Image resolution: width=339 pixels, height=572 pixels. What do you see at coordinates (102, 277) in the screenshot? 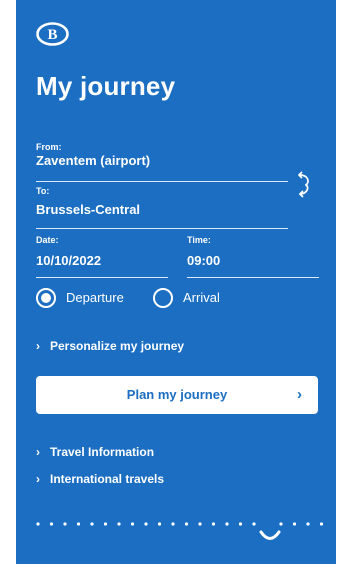
I see `date-underline` at bounding box center [102, 277].